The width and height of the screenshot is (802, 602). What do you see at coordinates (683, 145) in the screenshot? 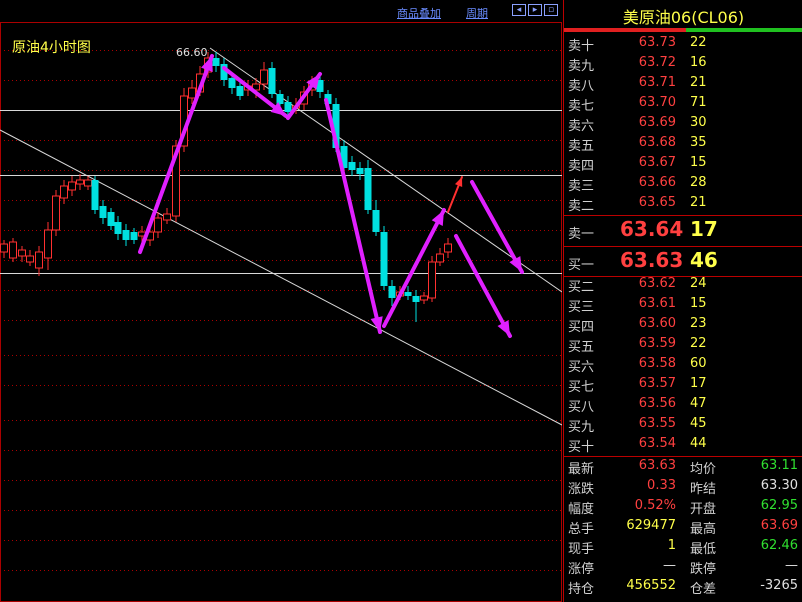
I see `ask-row: 卖五 63.68 35` at bounding box center [683, 145].